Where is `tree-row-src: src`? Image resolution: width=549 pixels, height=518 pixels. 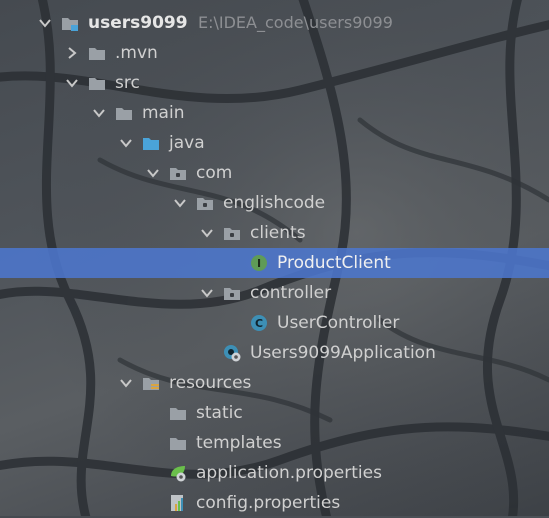
tree-row-src: src is located at coordinates (274, 83).